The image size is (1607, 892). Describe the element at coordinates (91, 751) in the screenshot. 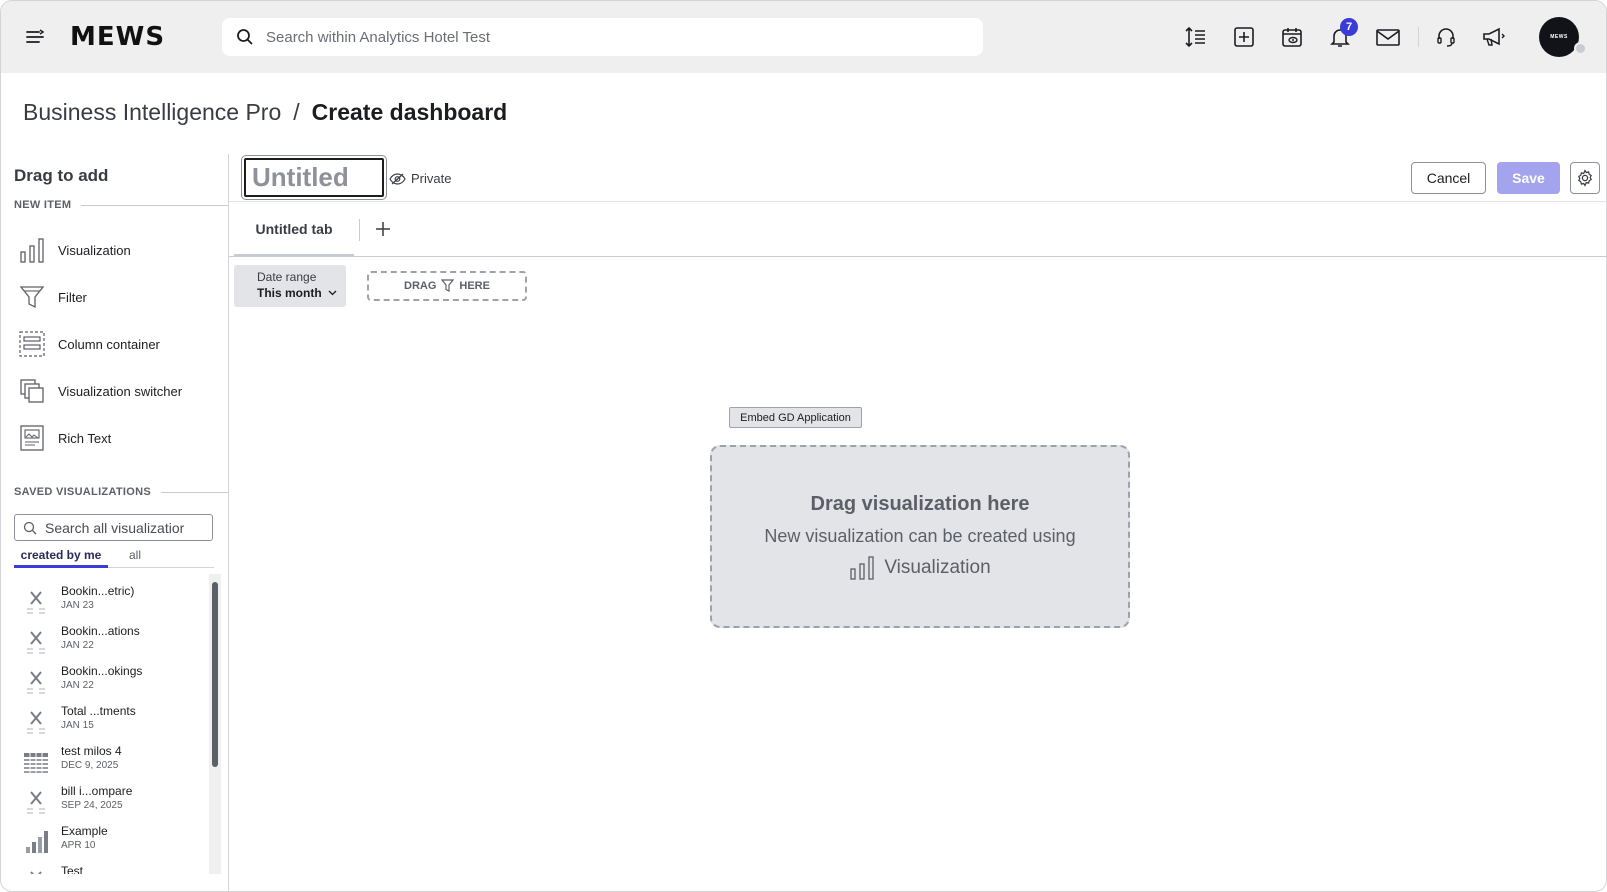

I see `item-name: test milos 4` at that location.